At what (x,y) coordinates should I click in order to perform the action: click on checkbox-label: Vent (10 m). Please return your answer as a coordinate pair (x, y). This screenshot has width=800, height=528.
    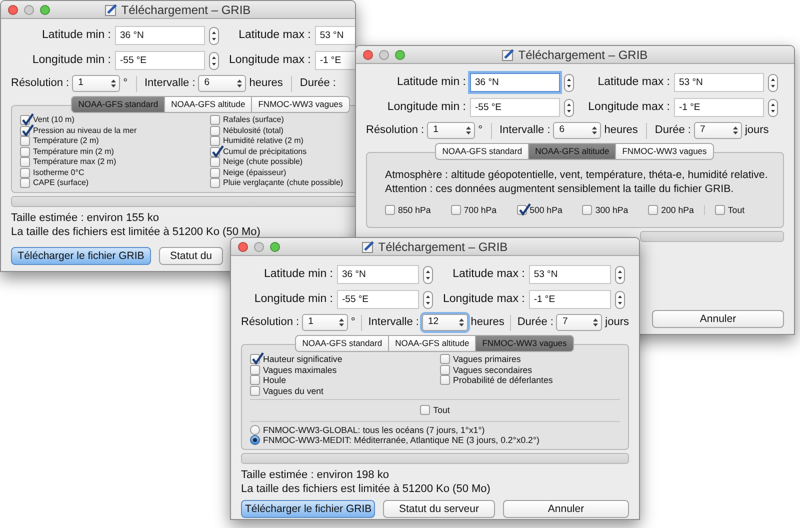
    Looking at the image, I should click on (53, 120).